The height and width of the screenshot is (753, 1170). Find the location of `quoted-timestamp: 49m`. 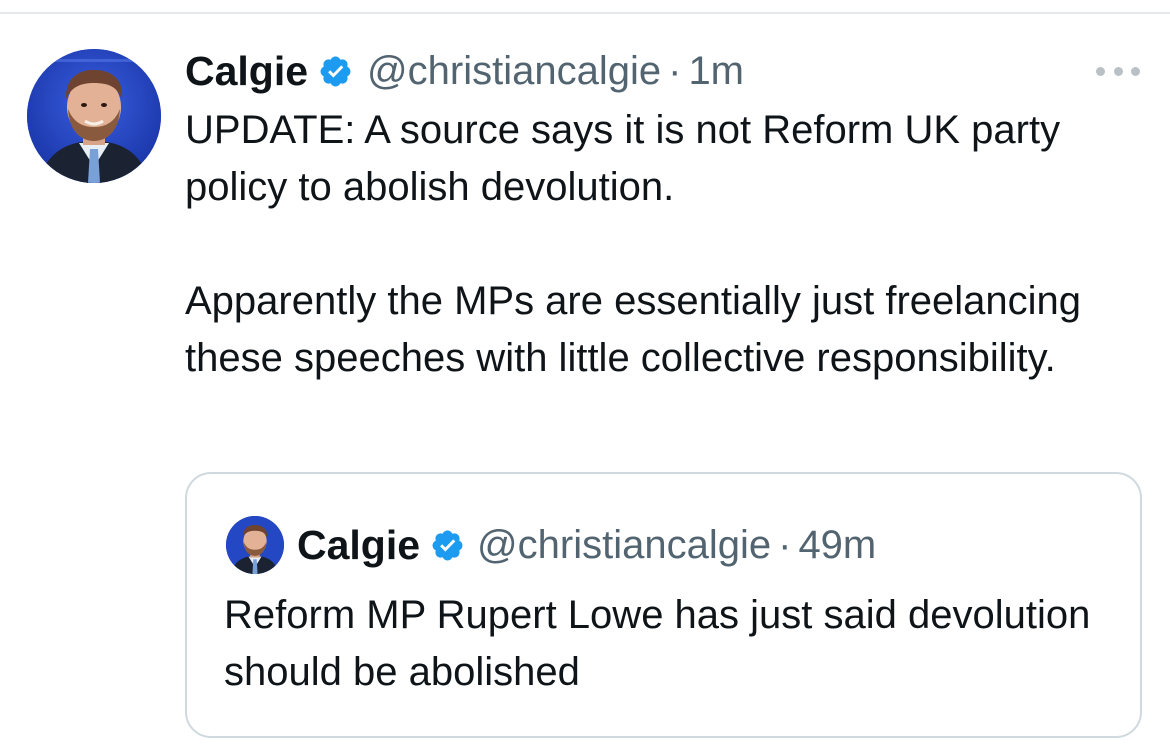

quoted-timestamp: 49m is located at coordinates (837, 545).